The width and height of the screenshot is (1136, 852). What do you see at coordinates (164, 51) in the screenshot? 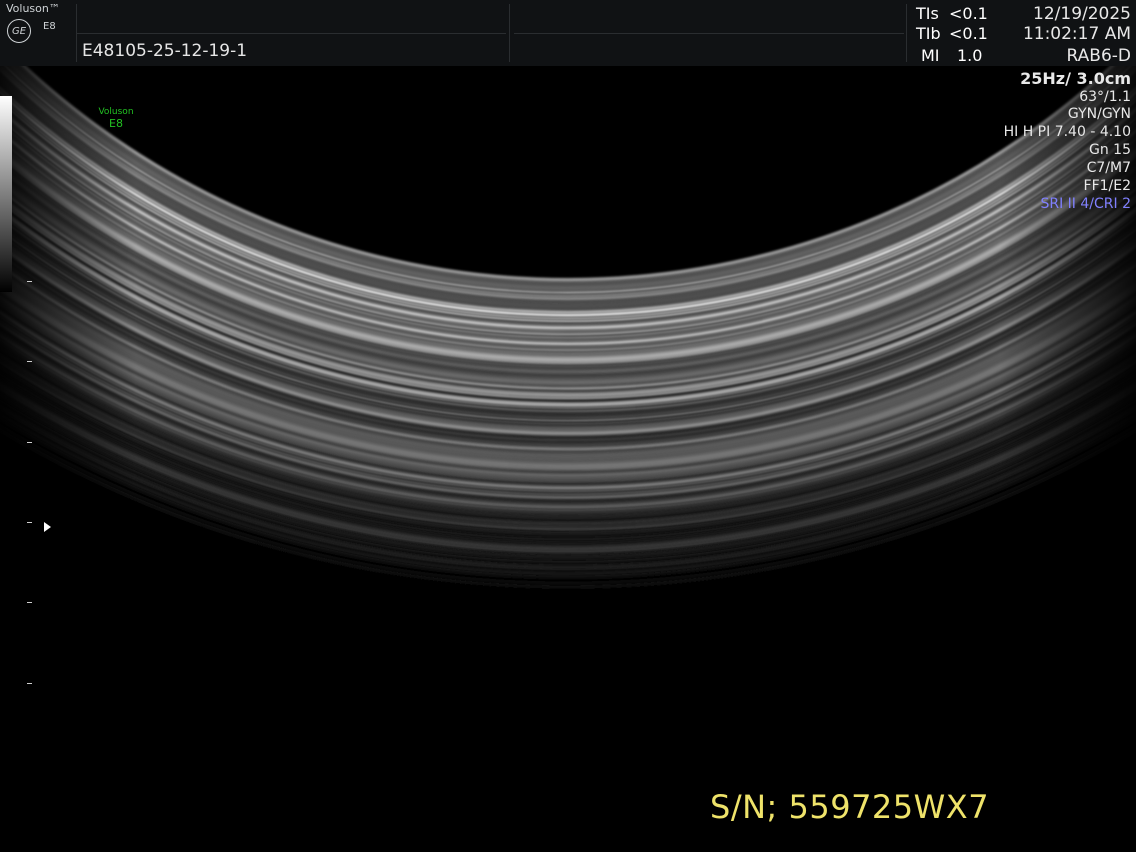
I see `patient-id: E48105-25-12-19-1` at bounding box center [164, 51].